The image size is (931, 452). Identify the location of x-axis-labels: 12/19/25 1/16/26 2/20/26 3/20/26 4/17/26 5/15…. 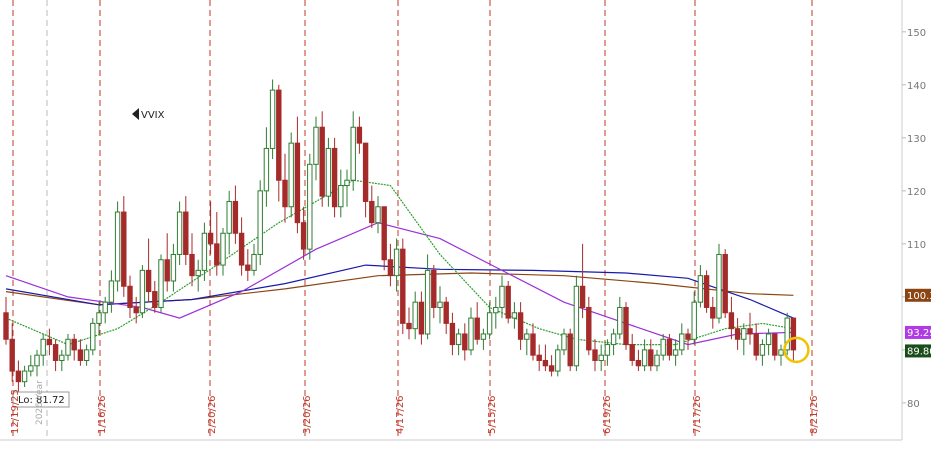
(415, 411).